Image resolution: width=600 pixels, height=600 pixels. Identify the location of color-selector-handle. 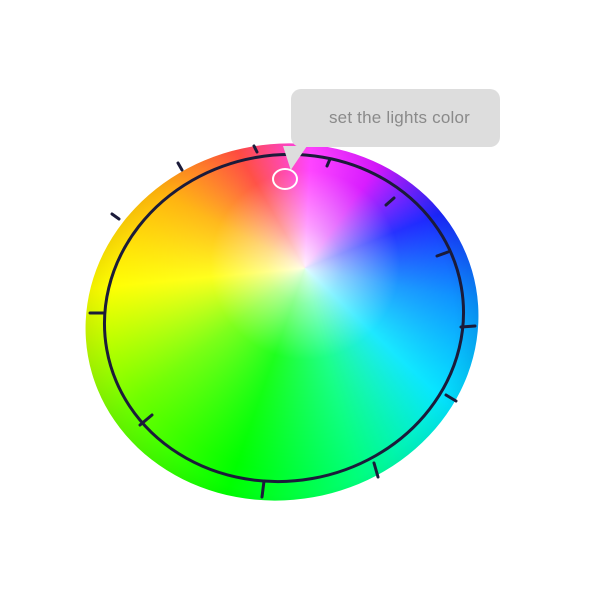
(285, 179).